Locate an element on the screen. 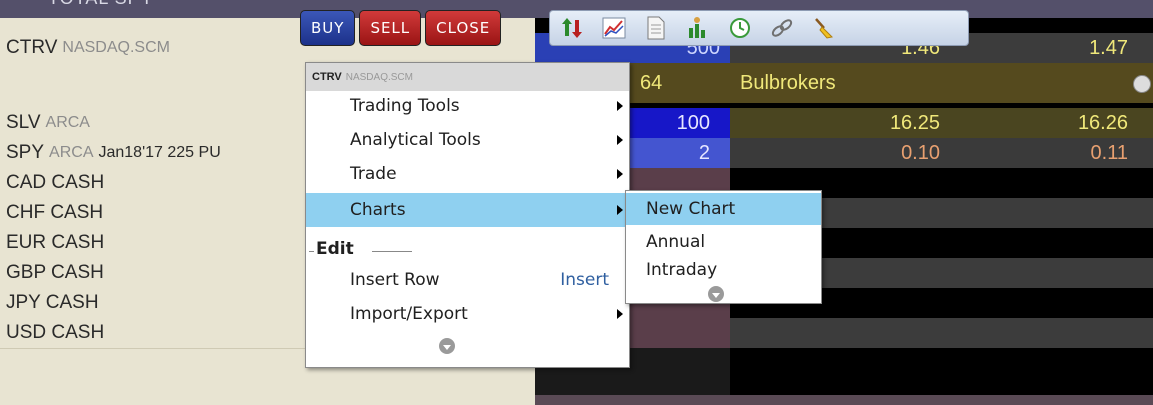  row2-bid: 16.25 is located at coordinates (914, 123).